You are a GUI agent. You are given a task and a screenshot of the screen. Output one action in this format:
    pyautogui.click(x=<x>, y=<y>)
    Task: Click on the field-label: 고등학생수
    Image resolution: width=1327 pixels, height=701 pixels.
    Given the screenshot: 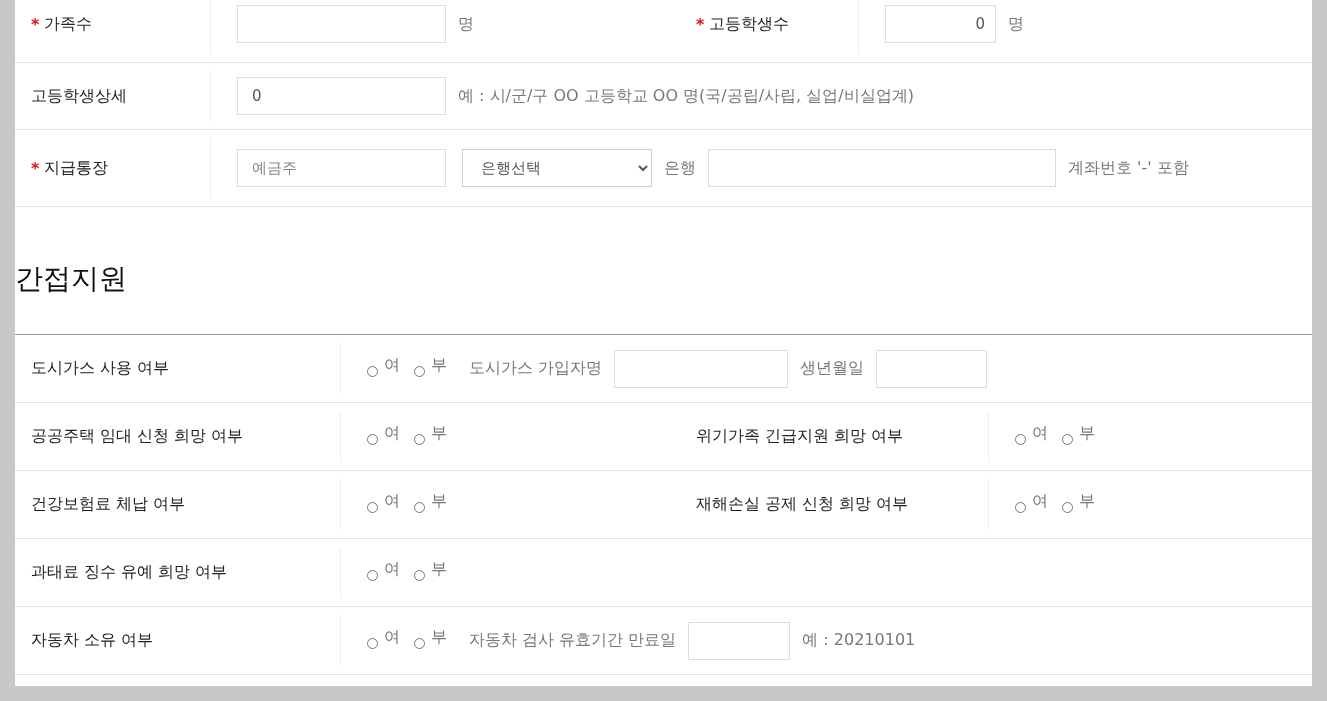 What is the action you would take?
    pyautogui.click(x=749, y=24)
    